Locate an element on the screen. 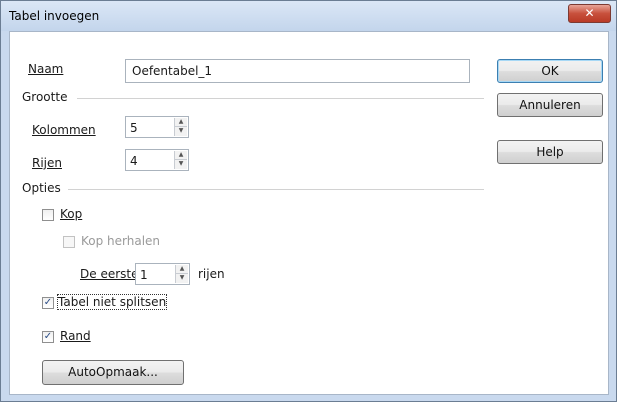 The height and width of the screenshot is (402, 617). first-rows-spinbox: 1 ▲ ▼ is located at coordinates (162, 274).